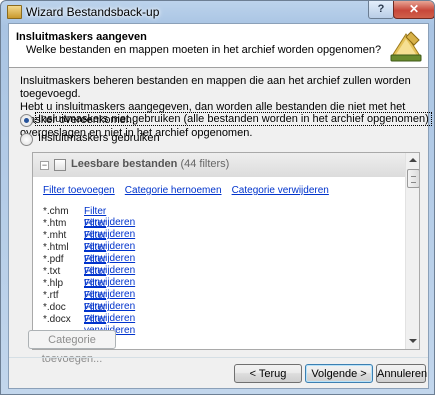 This screenshot has height=395, width=435. I want to click on archive-icon, so click(406, 46).